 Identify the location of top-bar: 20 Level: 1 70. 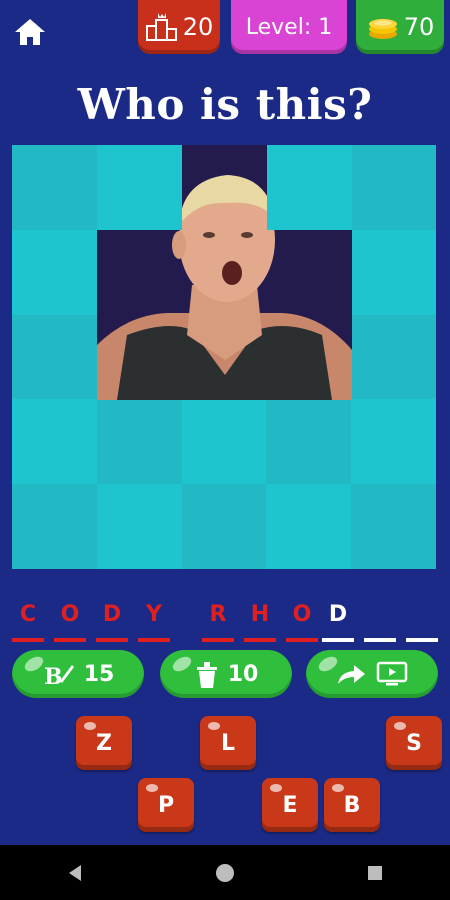
(225, 28).